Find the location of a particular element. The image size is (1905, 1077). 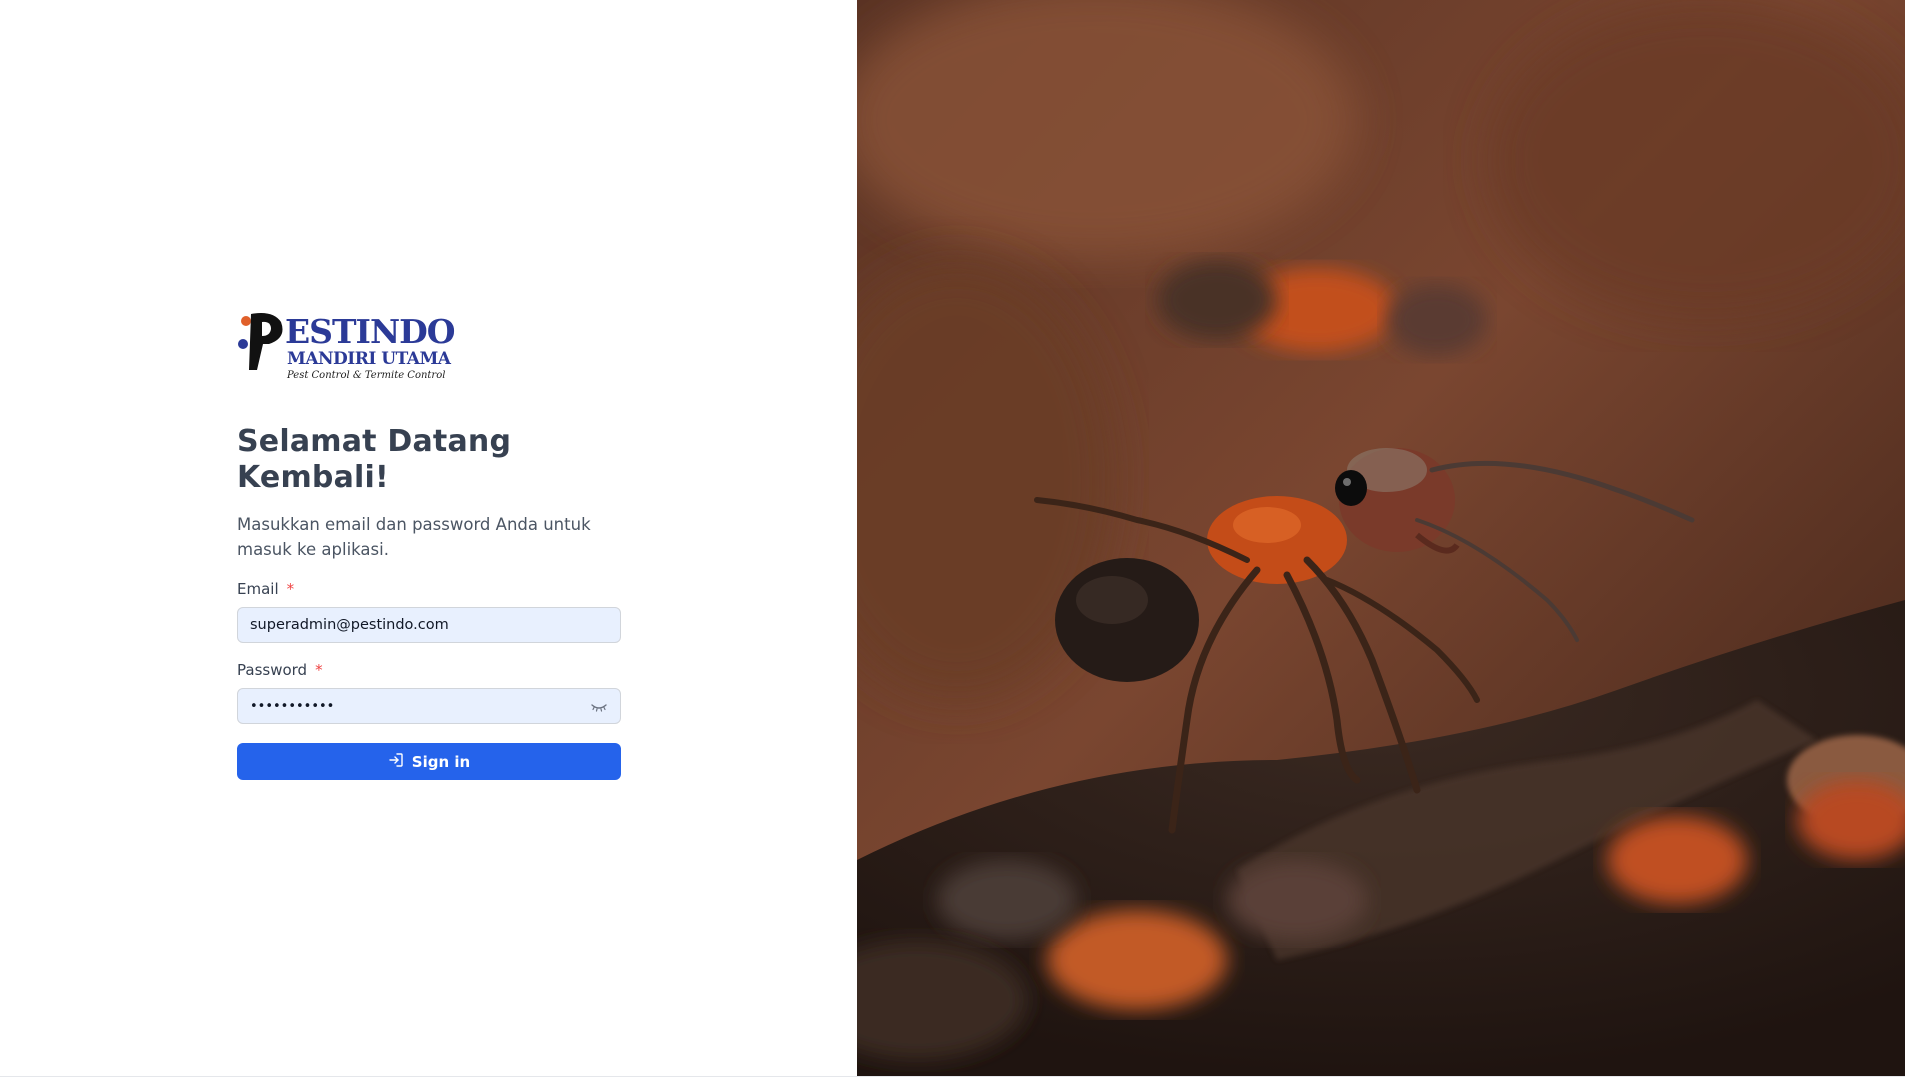

sign-in-icon is located at coordinates (396, 762).